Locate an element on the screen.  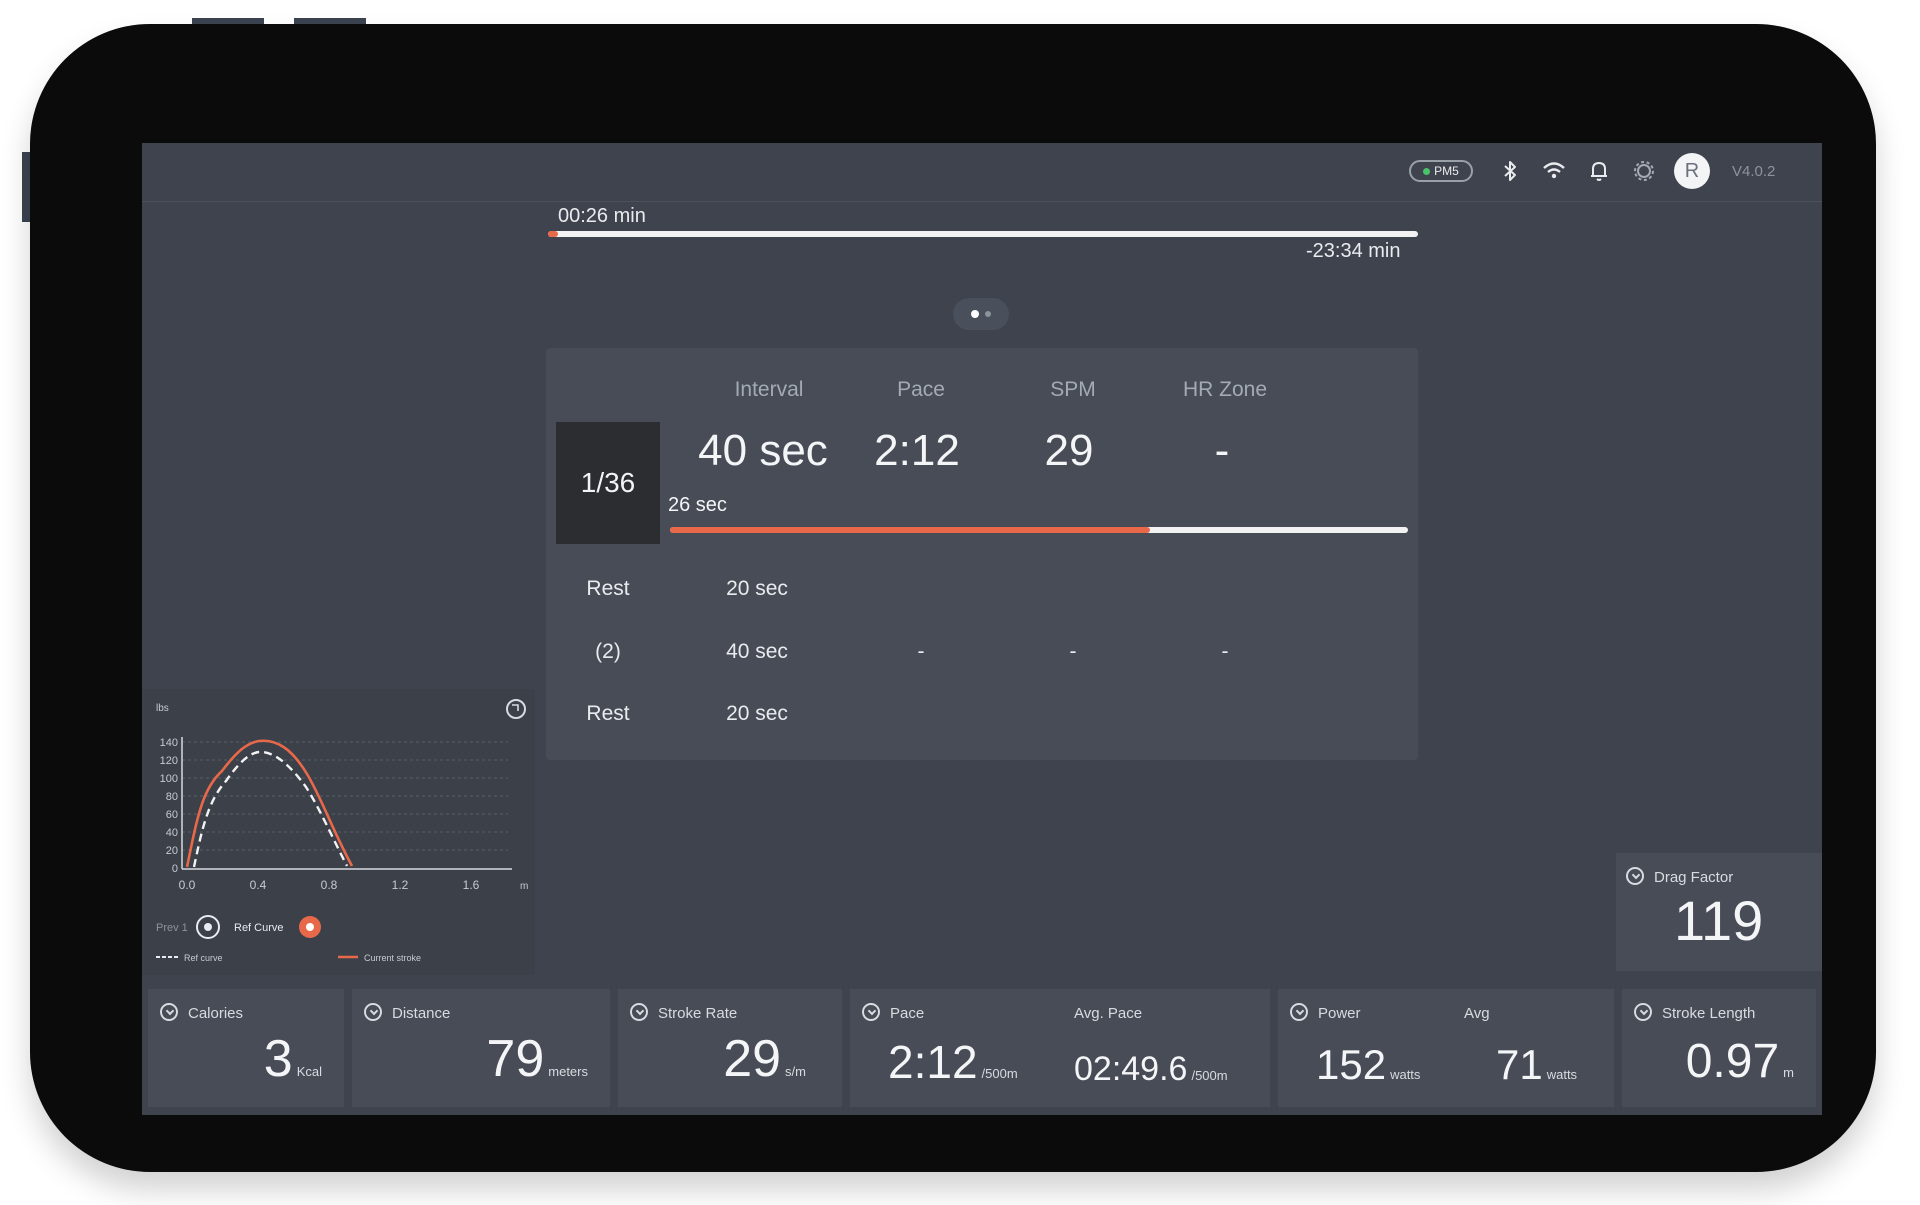
hr-zone-column-header: HR Zone is located at coordinates (1225, 389).